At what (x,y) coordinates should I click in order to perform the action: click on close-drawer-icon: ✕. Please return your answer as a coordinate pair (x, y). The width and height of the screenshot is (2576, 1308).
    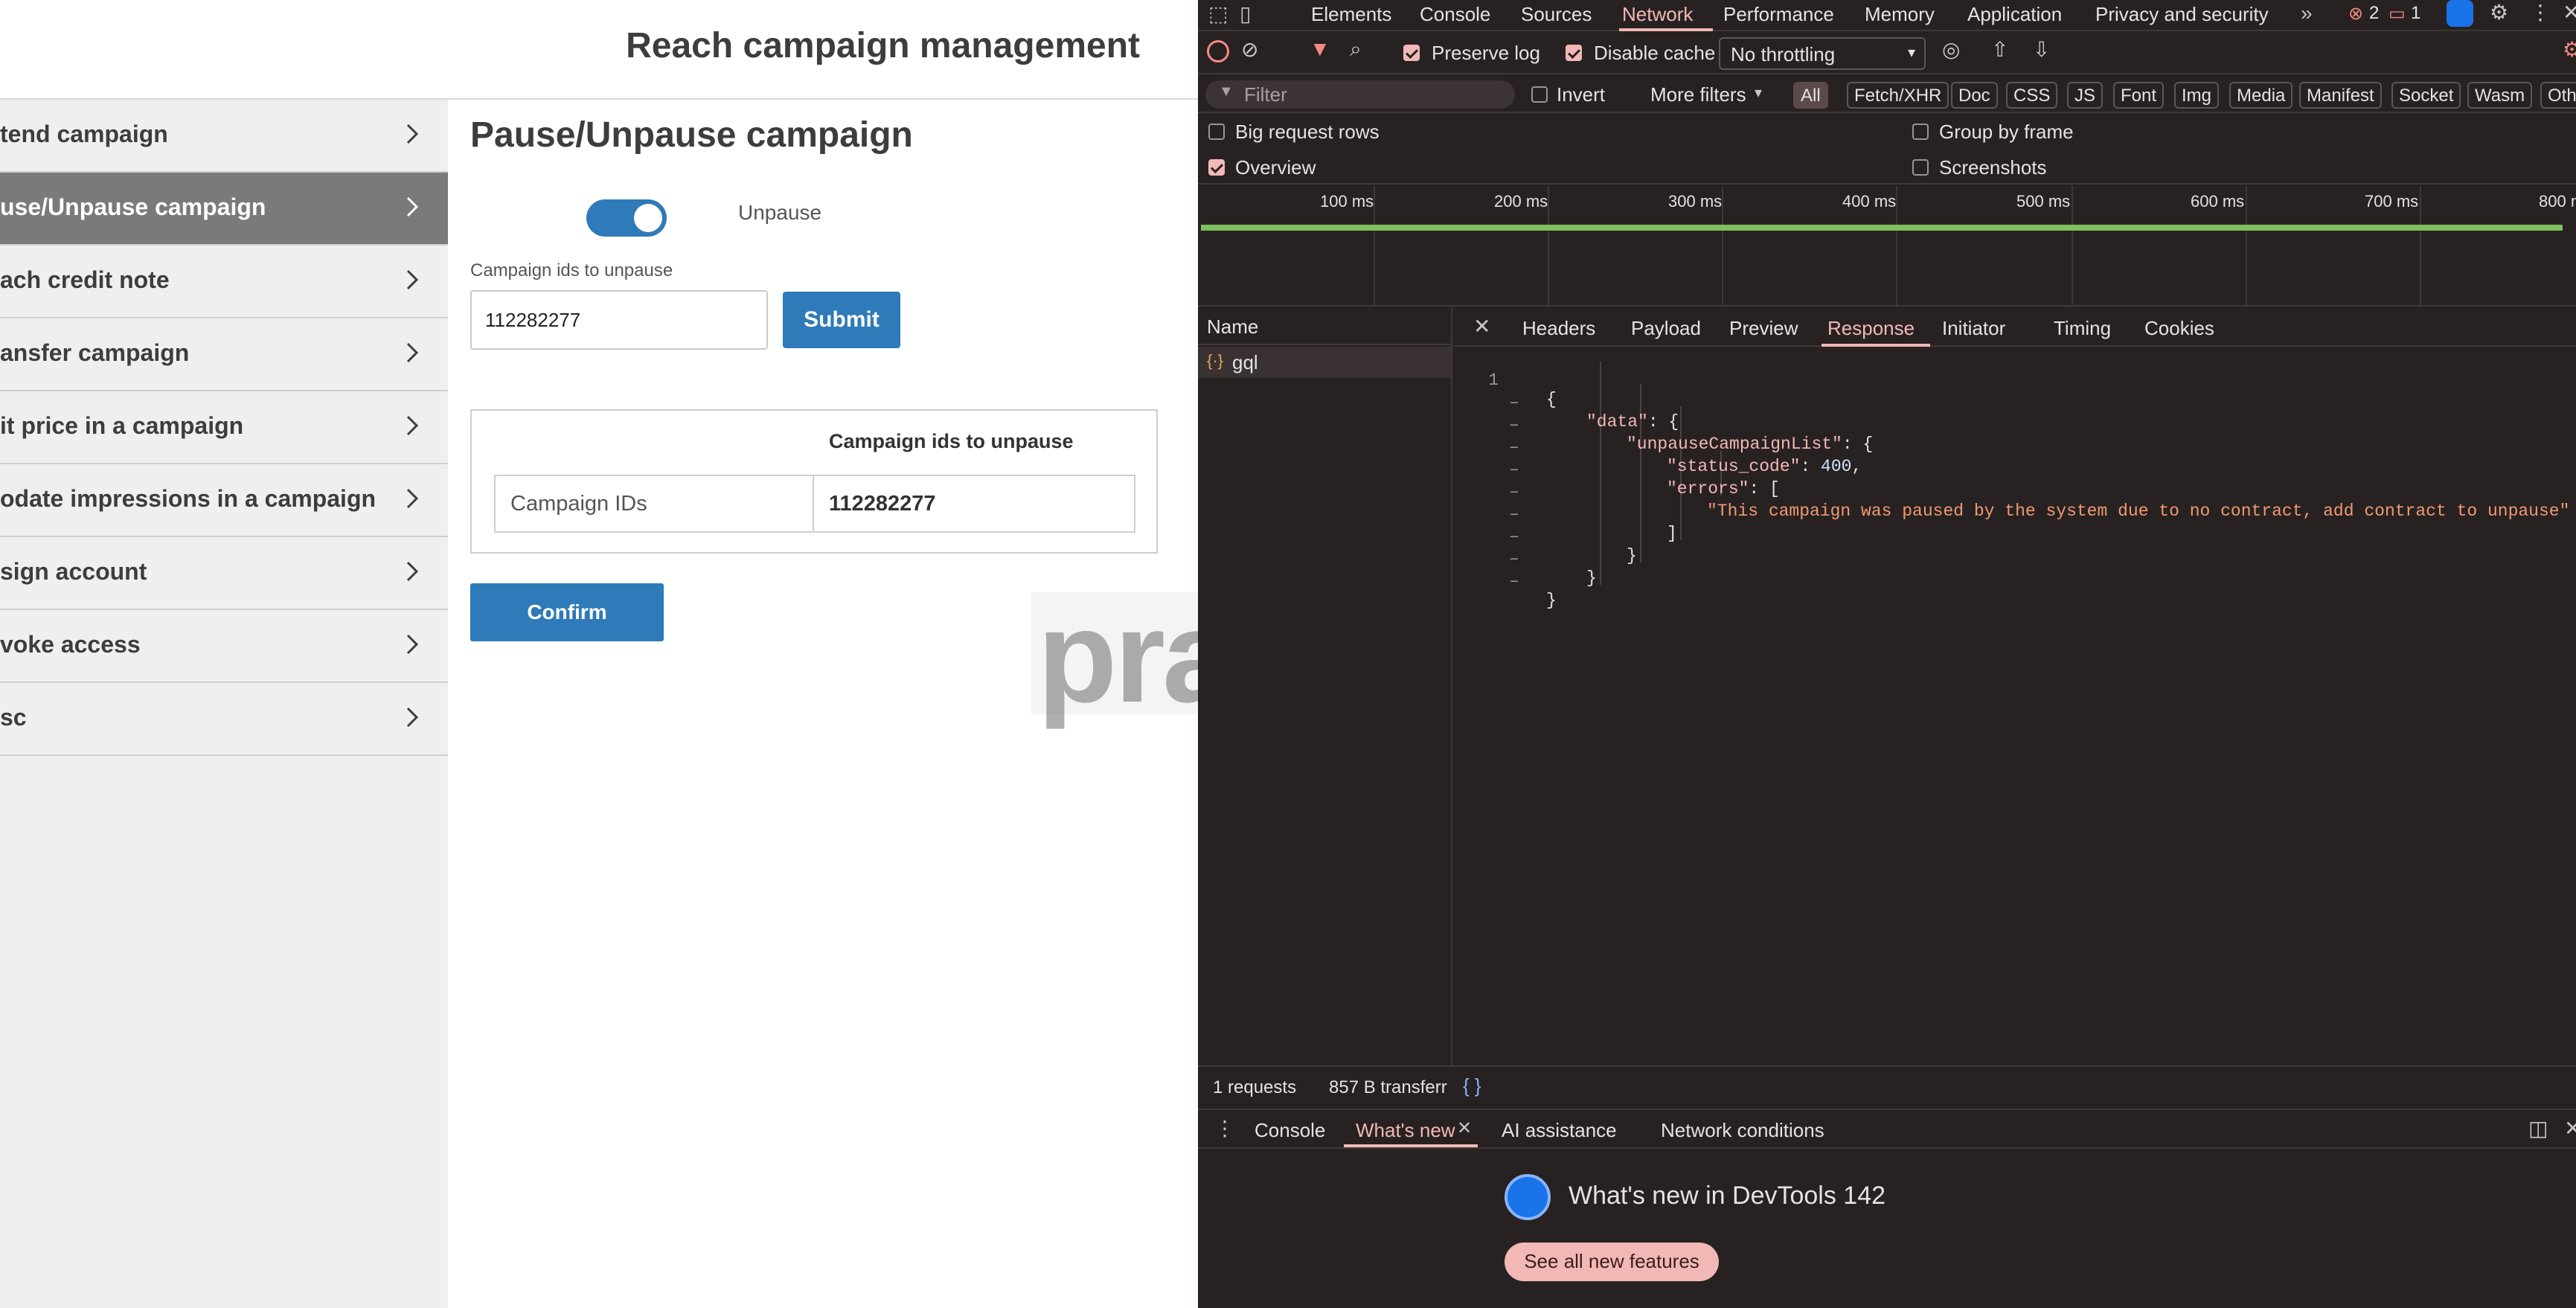
    Looking at the image, I should click on (2570, 1128).